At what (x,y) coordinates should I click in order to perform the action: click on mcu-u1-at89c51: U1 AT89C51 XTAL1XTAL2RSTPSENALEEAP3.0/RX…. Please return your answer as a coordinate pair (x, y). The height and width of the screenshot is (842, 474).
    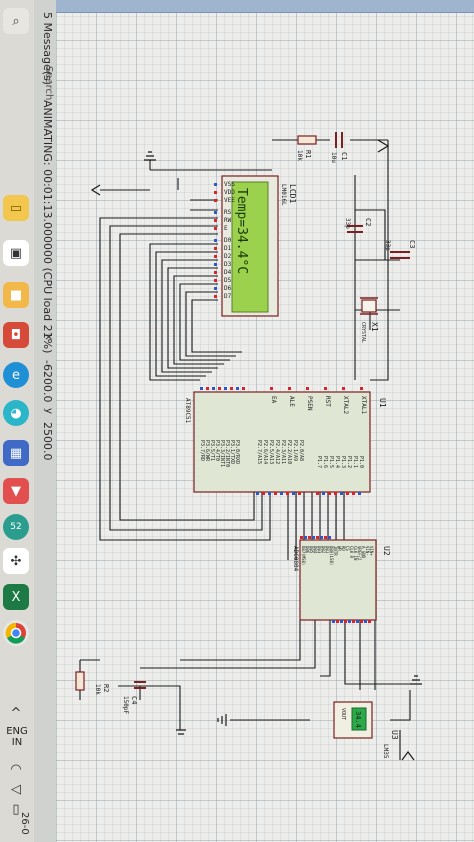
    Looking at the image, I should click on (285, 441).